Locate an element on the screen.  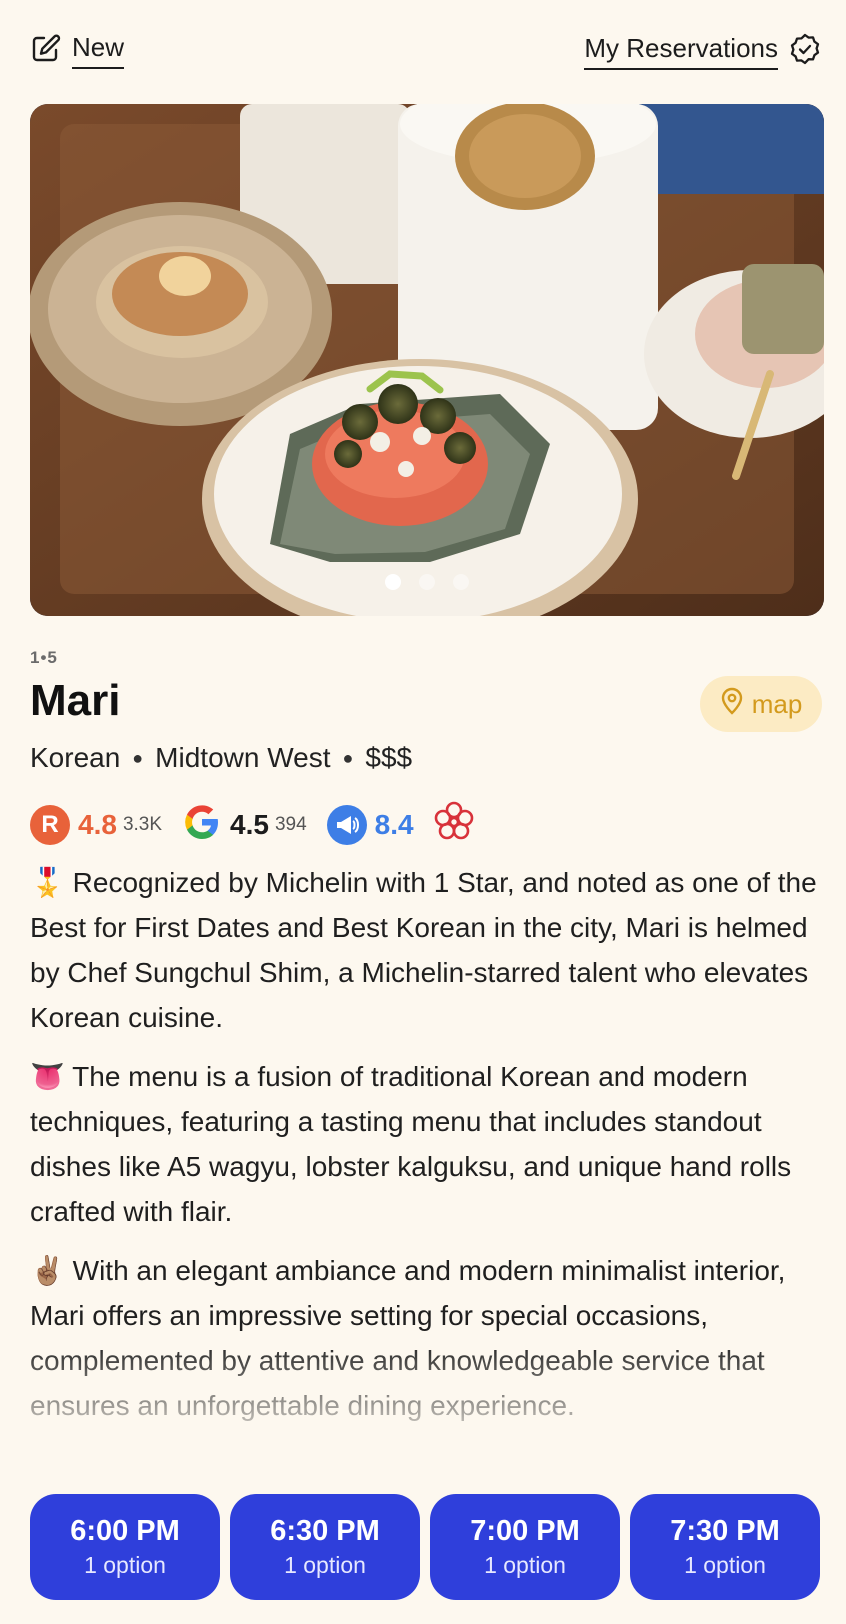
time-slot-button: 6:00 PM 1 option is located at coordinates (125, 1547).